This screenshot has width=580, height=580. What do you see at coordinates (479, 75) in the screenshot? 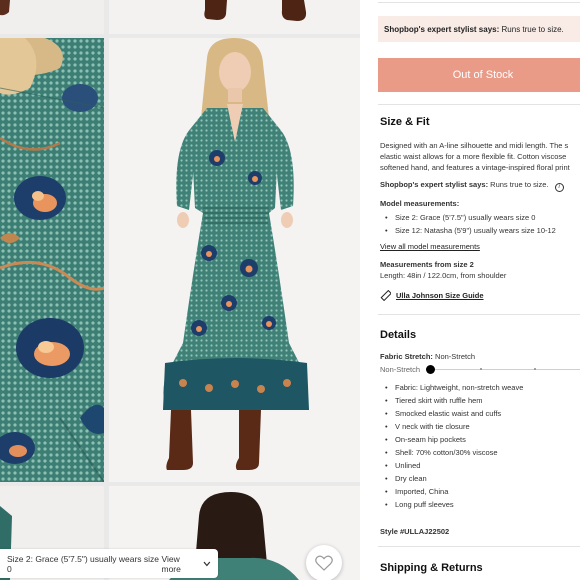
I see `out-of-stock-button: Out of Stock` at bounding box center [479, 75].